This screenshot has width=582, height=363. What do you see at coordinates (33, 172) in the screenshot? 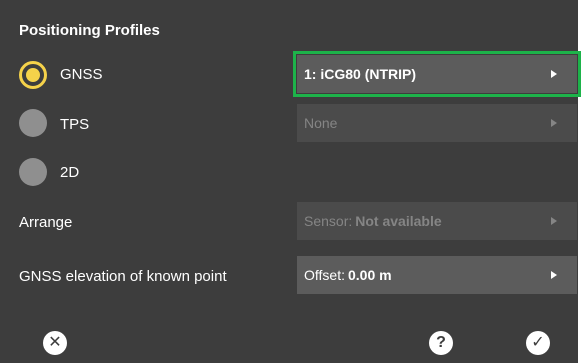
I see `2d-radio` at bounding box center [33, 172].